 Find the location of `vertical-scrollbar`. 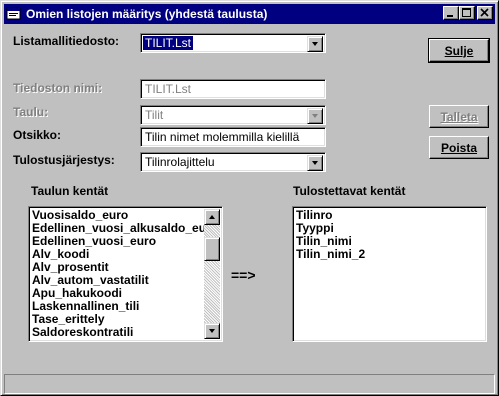

vertical-scrollbar is located at coordinates (212, 274).